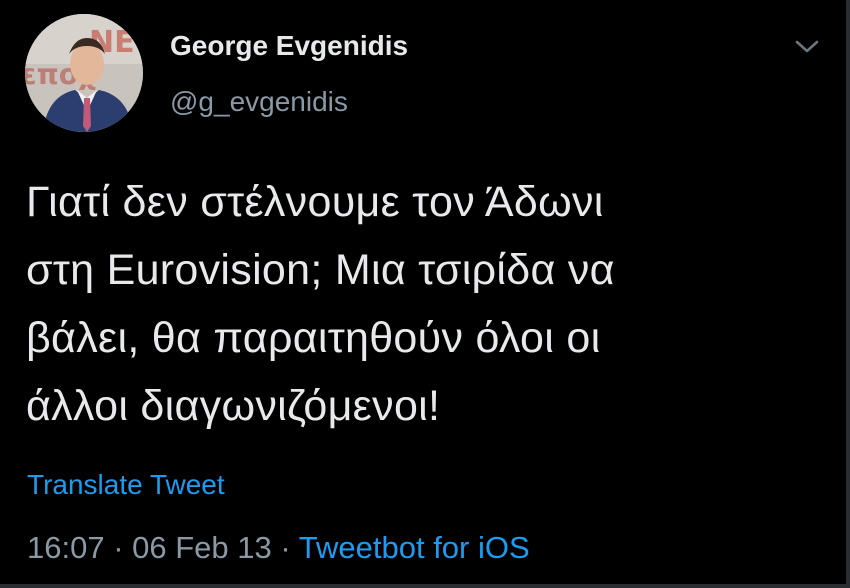  What do you see at coordinates (126, 485) in the screenshot?
I see `translate-tweet-link: Translate Tweet` at bounding box center [126, 485].